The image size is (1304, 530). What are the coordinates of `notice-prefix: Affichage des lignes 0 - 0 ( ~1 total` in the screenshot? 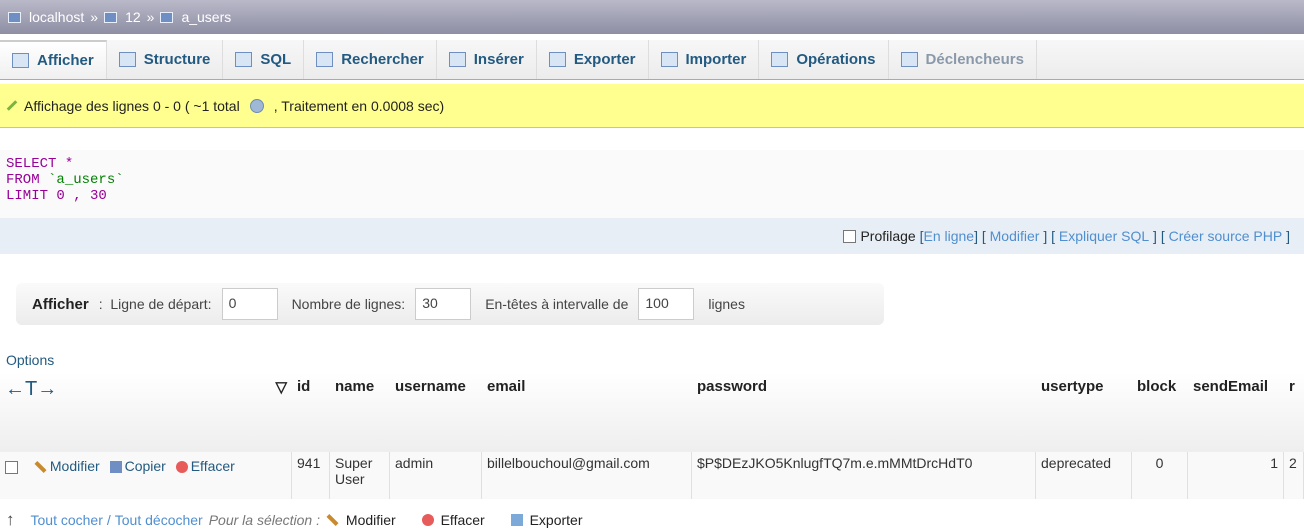 It's located at (132, 105).